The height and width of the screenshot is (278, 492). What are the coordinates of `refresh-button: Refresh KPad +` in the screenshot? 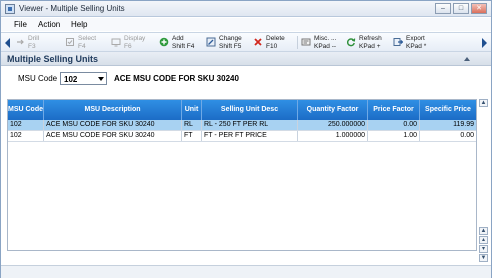 It's located at (368, 43).